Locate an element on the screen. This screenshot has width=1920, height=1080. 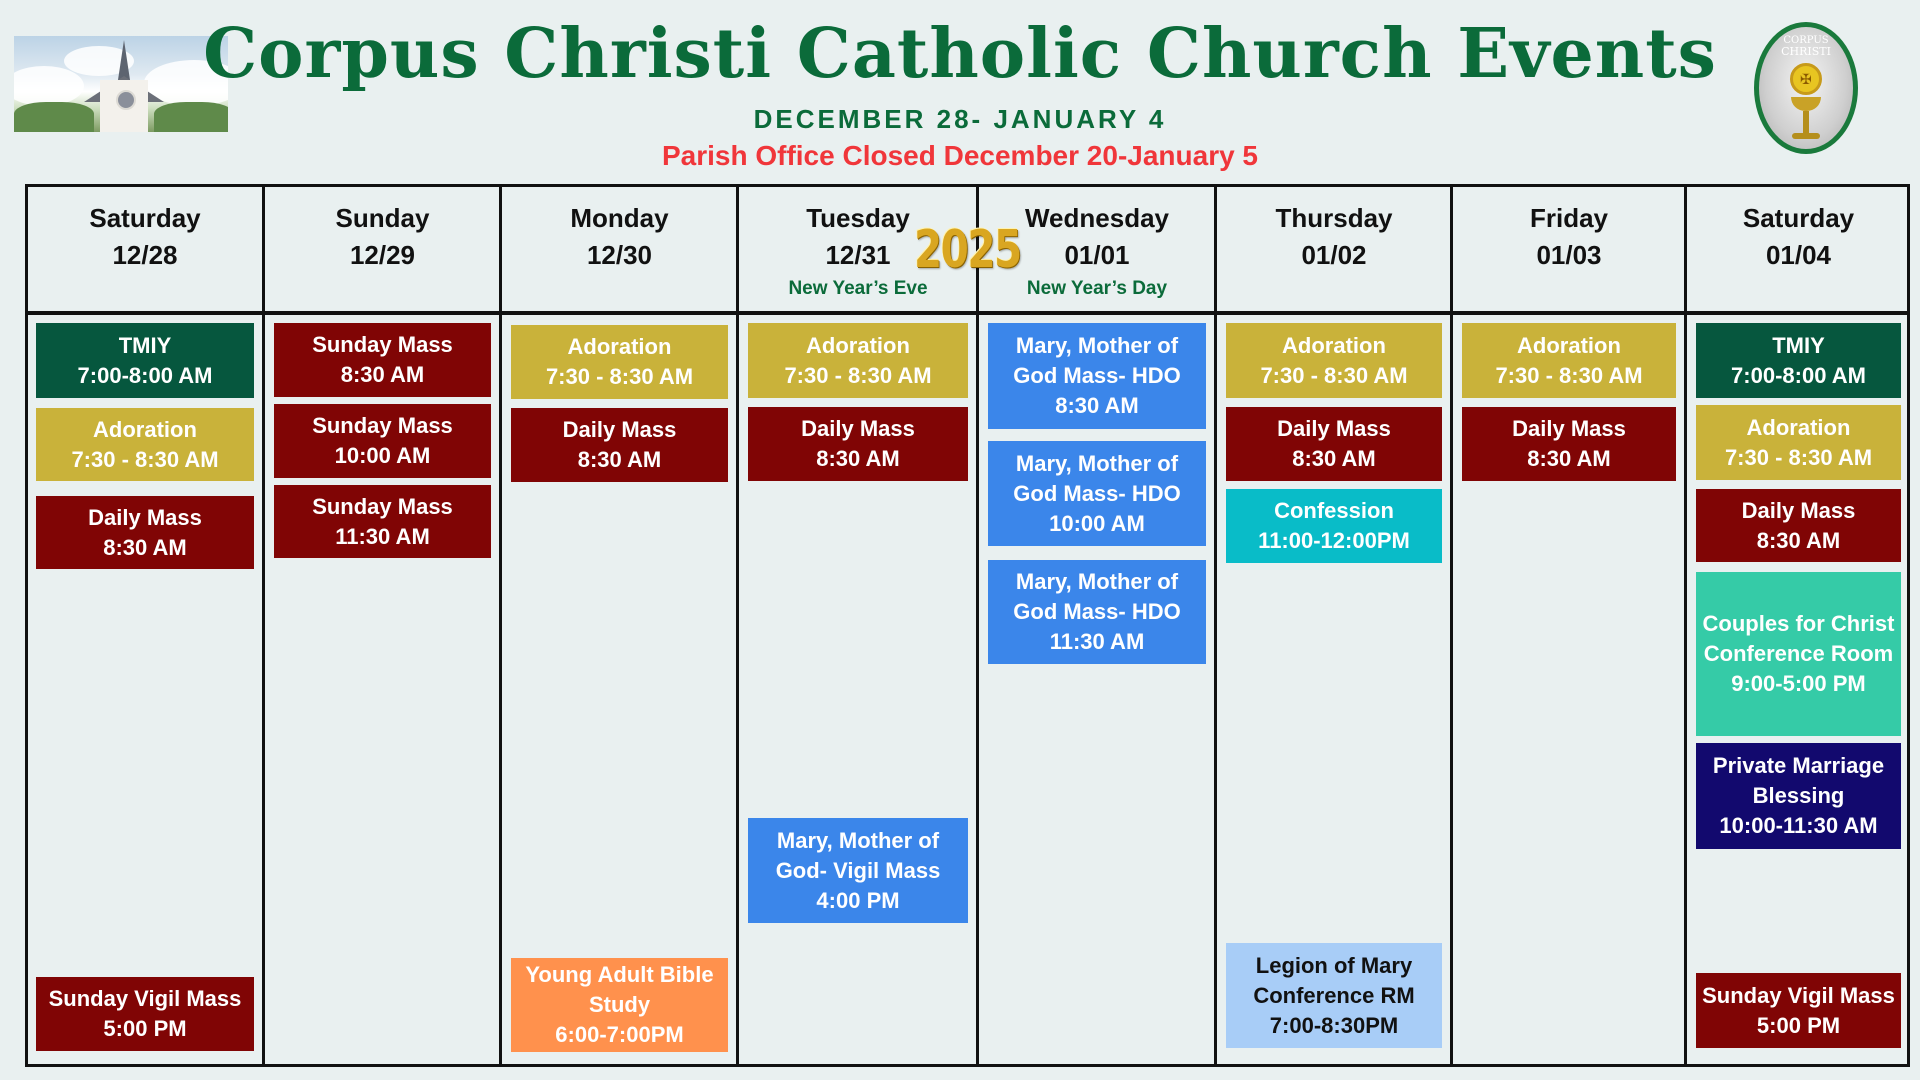
event-holy-day-mass: Mary, Mother of God- Vigil Mass 4:00 PM is located at coordinates (858, 870).